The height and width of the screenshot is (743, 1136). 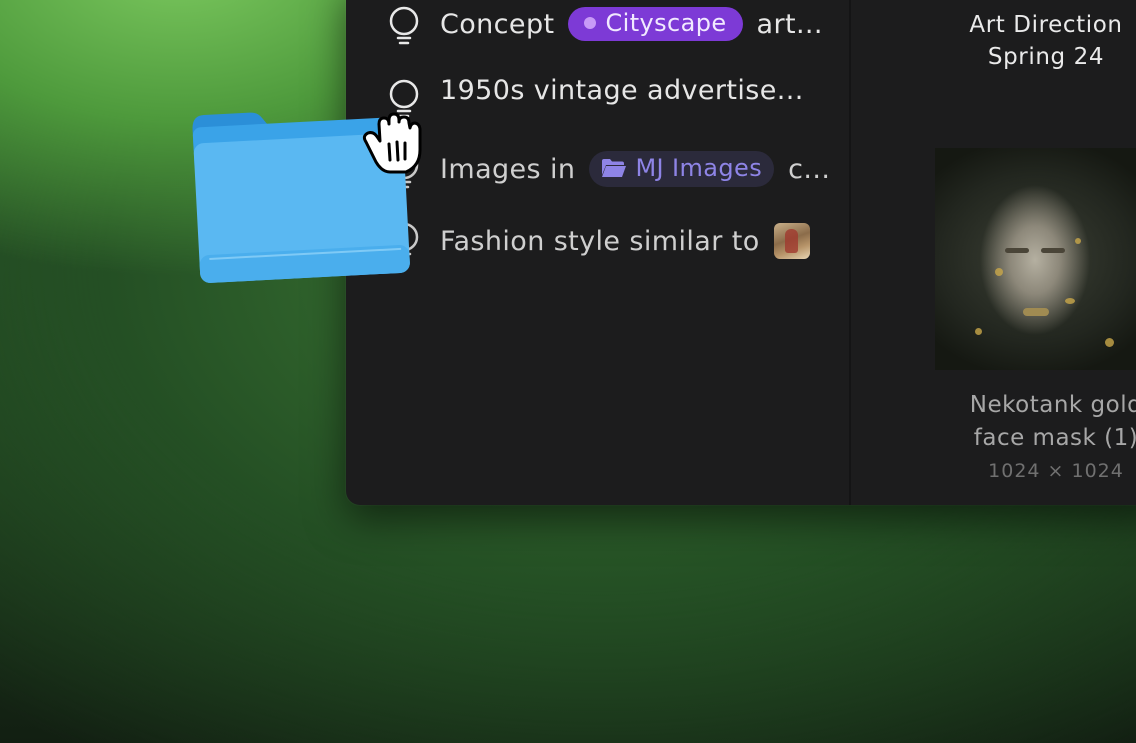 What do you see at coordinates (666, 23) in the screenshot?
I see `tag-label: Cityscape` at bounding box center [666, 23].